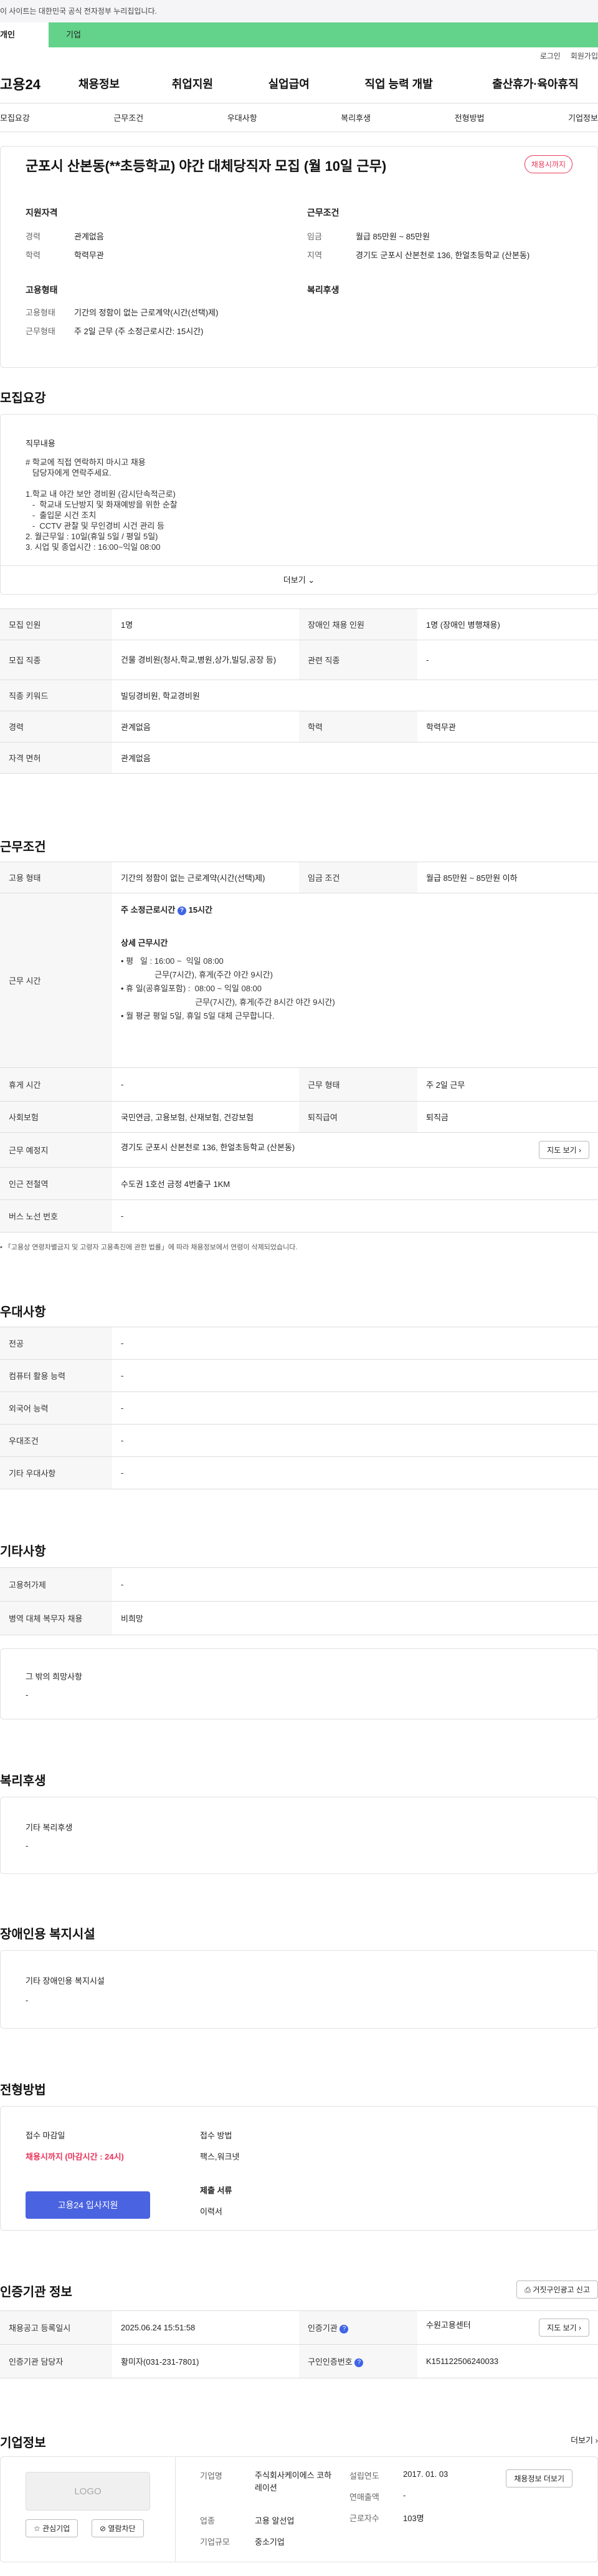 This screenshot has width=598, height=2576. I want to click on benefit-value: -, so click(28, 1845).